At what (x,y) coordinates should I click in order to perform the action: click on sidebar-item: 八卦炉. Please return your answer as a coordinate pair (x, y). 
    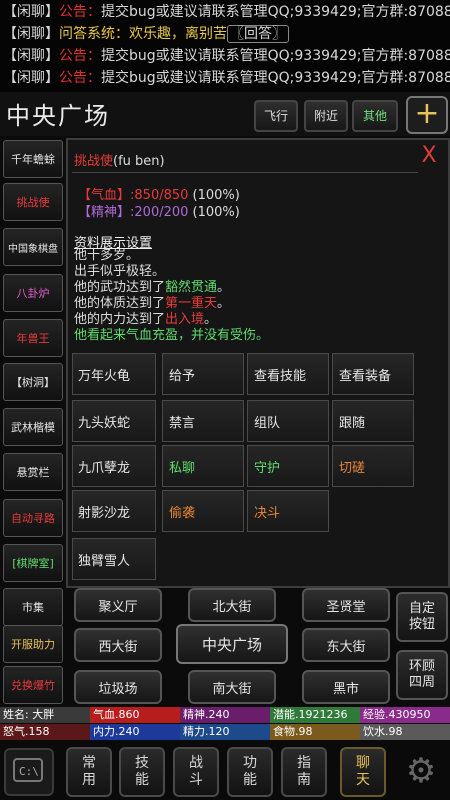
    Looking at the image, I should click on (33, 293).